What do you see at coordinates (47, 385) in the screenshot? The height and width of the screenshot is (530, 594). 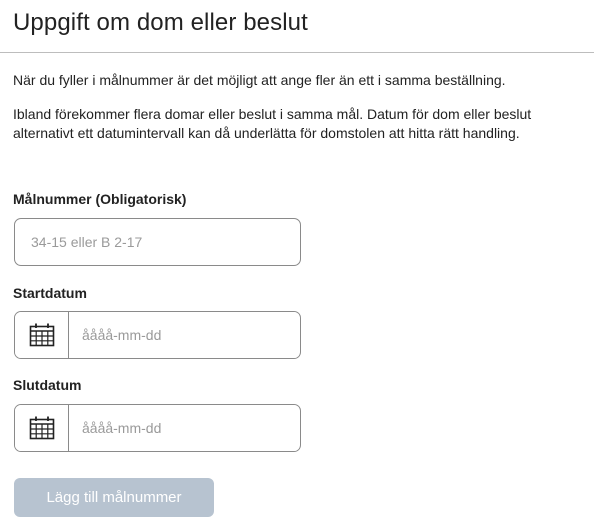 I see `end-date-label: Slutdatum` at bounding box center [47, 385].